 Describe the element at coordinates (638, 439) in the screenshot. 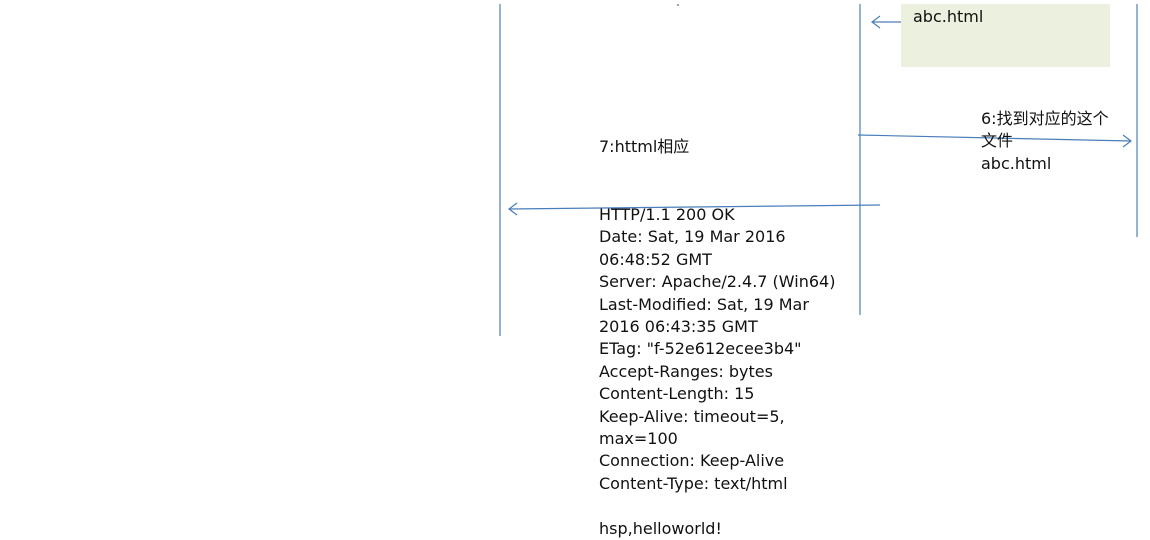

I see `response-line: max=100` at that location.